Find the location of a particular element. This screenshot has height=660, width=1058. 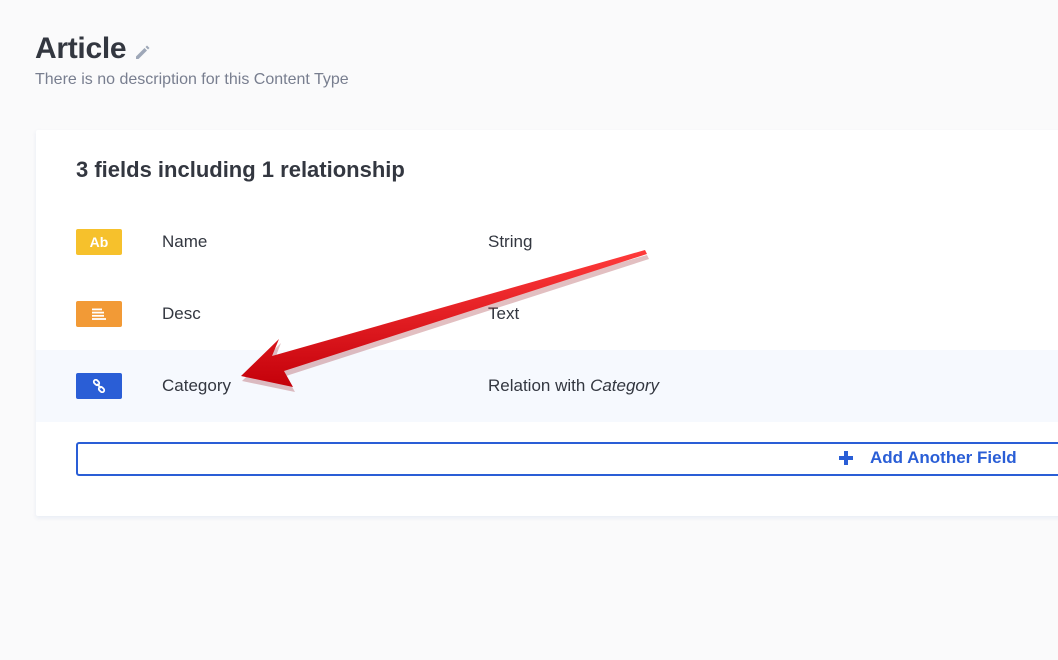

field-type: String is located at coordinates (510, 241).